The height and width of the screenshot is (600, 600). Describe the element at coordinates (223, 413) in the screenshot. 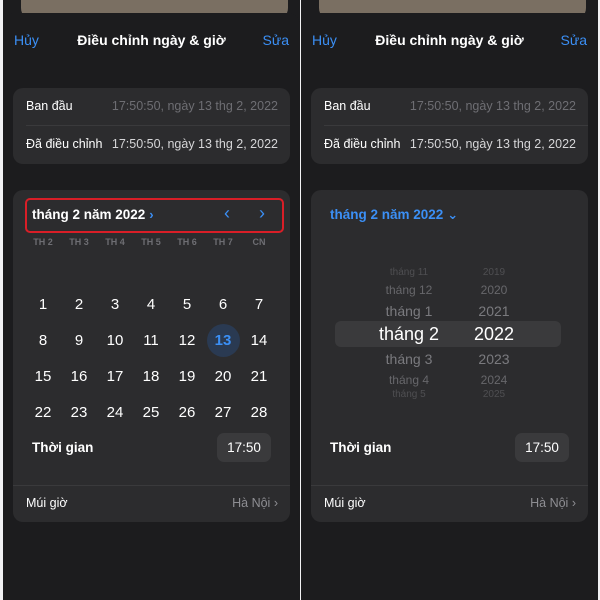

I see `calendar-day: 27` at that location.